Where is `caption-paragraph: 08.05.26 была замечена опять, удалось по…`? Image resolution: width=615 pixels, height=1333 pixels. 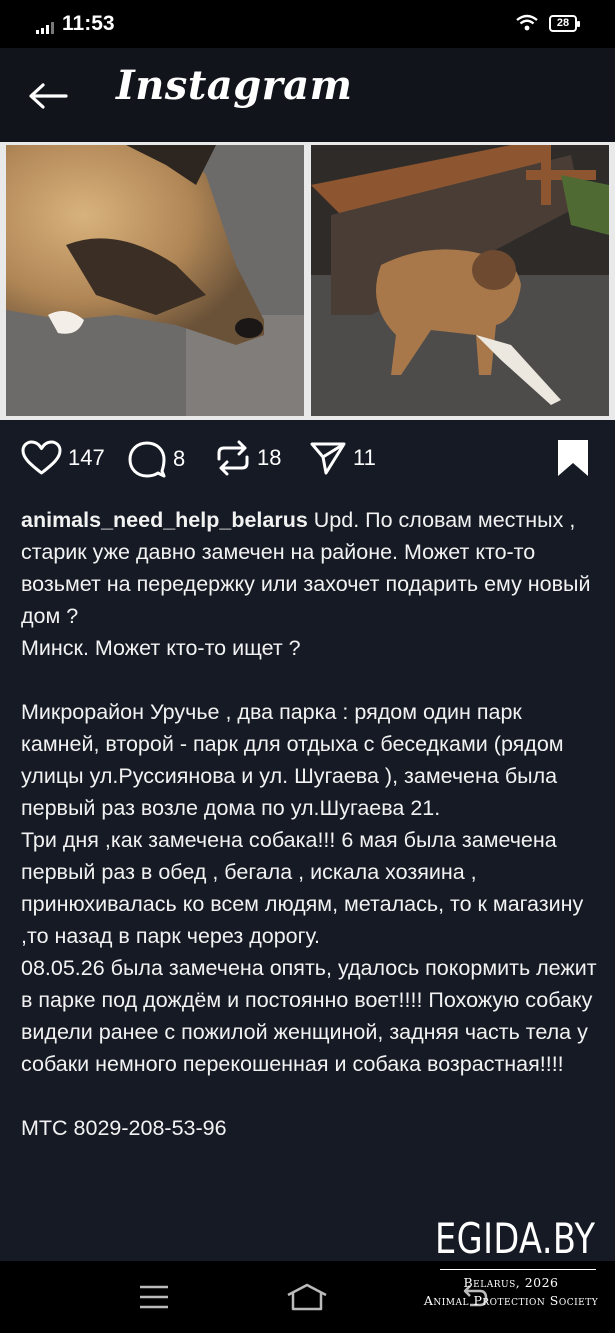
caption-paragraph: 08.05.26 была замечена опять, удалось по… is located at coordinates (309, 1016).